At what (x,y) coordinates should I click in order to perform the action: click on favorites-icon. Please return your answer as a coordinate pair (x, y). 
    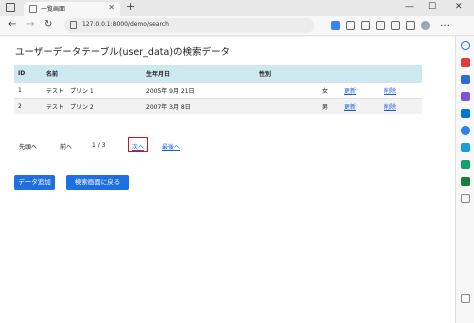
    Looking at the image, I should click on (395, 25).